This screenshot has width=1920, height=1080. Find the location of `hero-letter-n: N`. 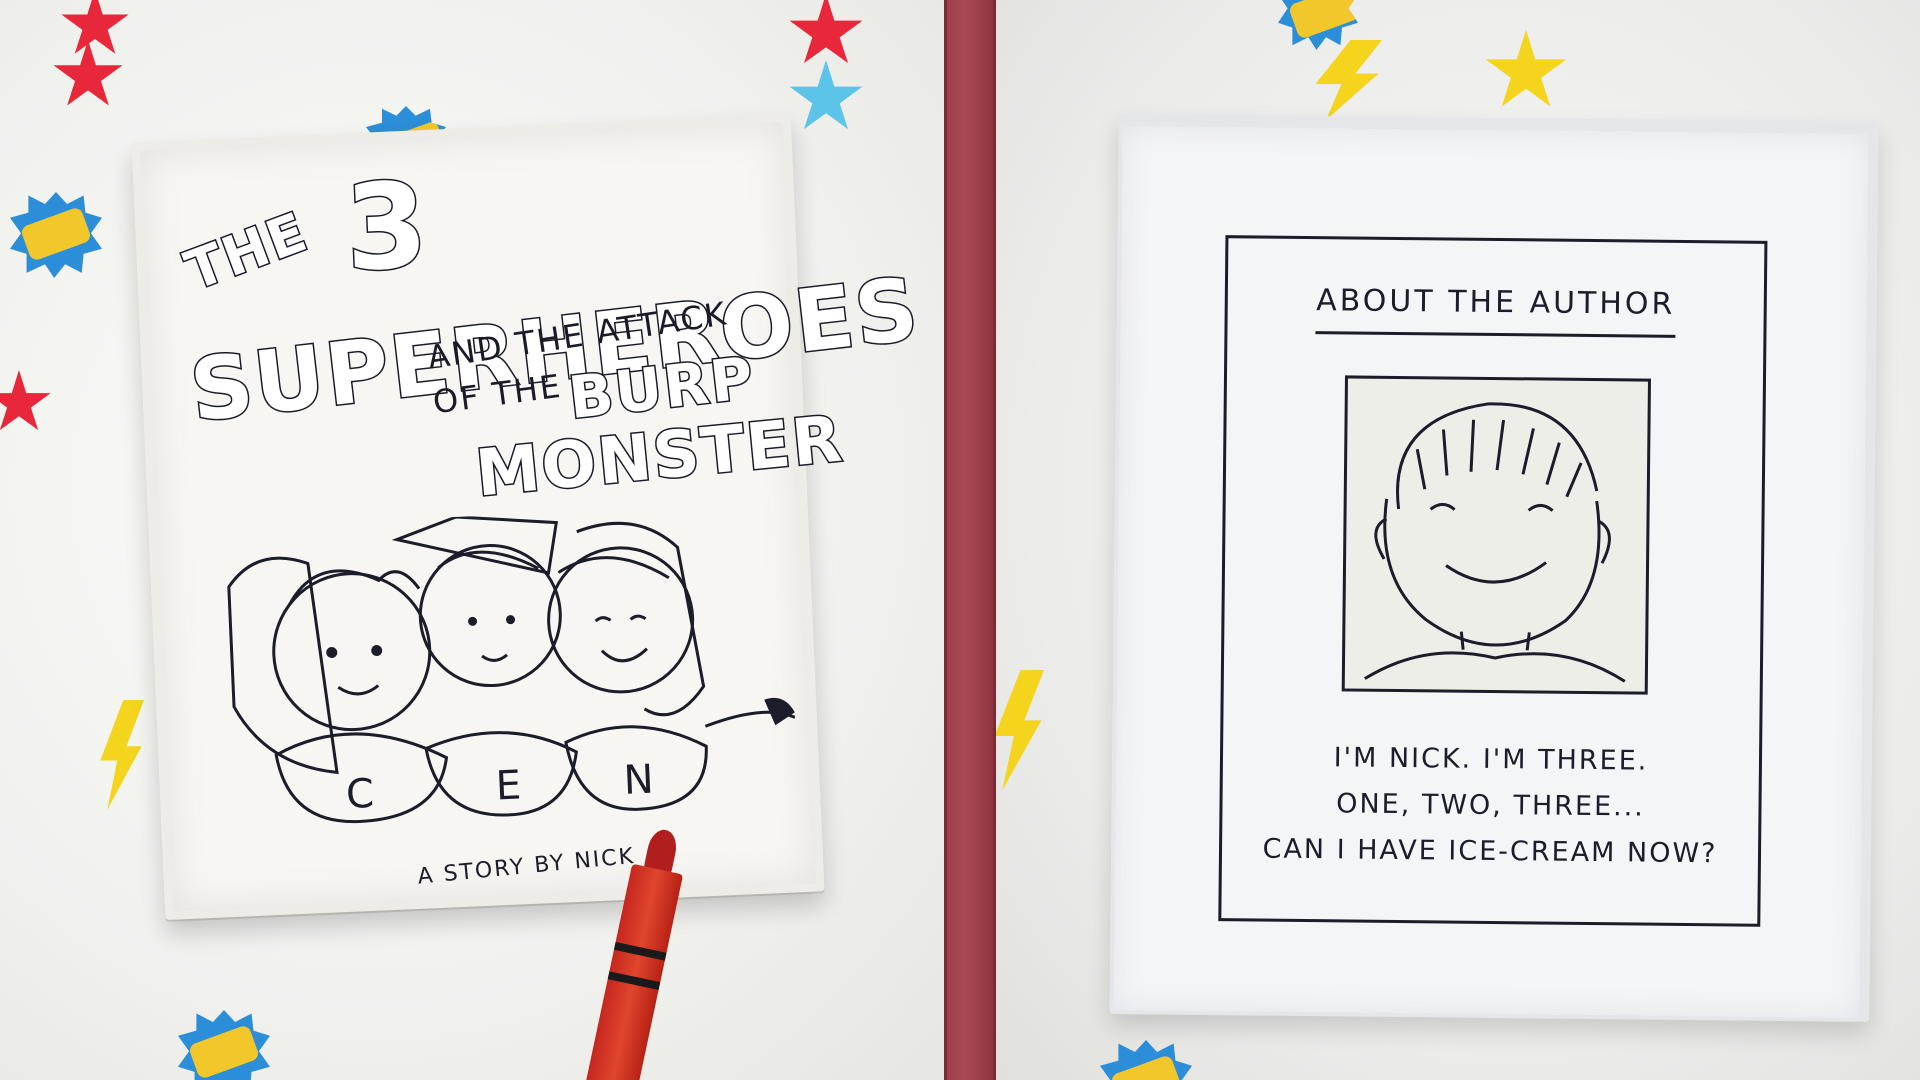

hero-letter-n: N is located at coordinates (638, 780).